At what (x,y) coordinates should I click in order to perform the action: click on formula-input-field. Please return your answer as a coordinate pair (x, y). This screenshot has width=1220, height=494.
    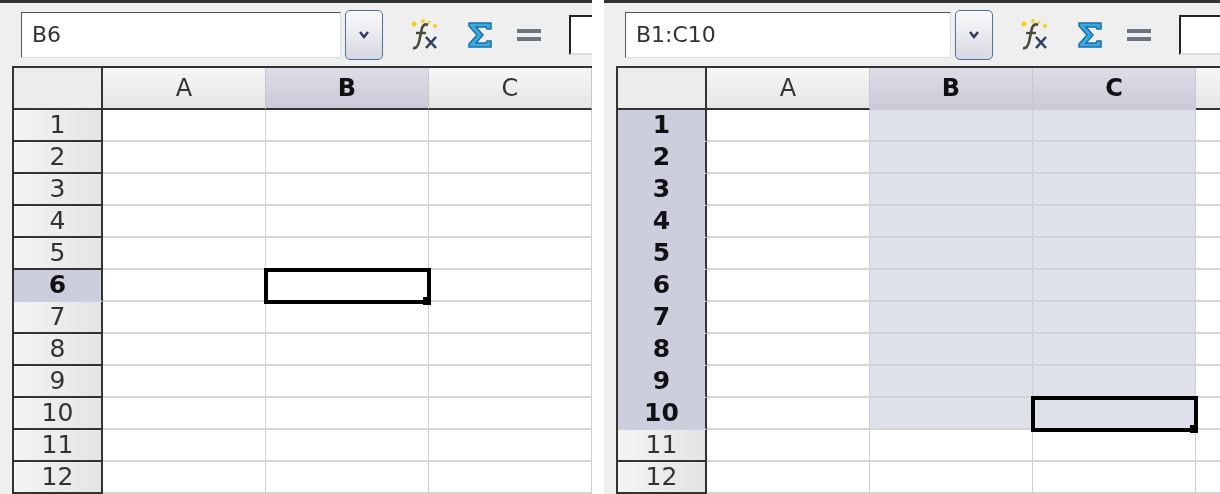
    Looking at the image, I should click on (1199, 34).